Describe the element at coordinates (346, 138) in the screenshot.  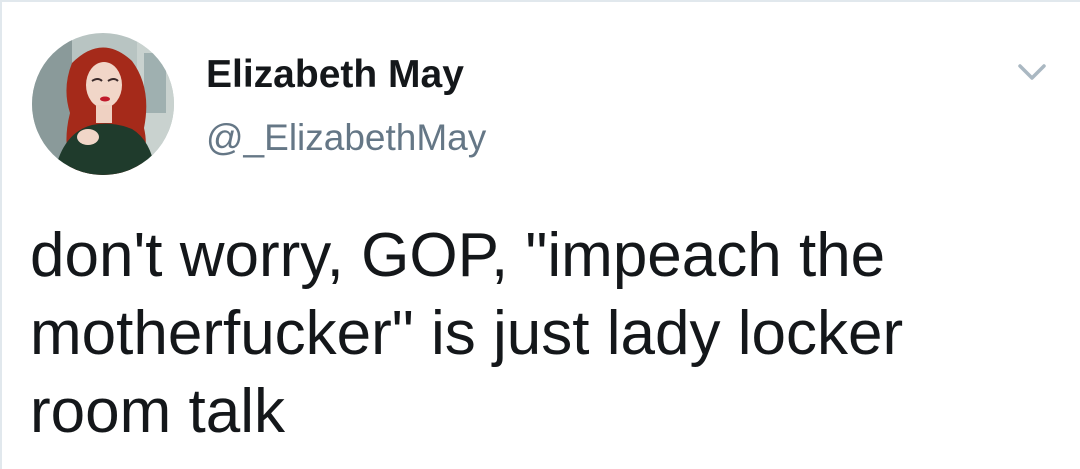
I see `author-handle: @_ElizabethMay` at that location.